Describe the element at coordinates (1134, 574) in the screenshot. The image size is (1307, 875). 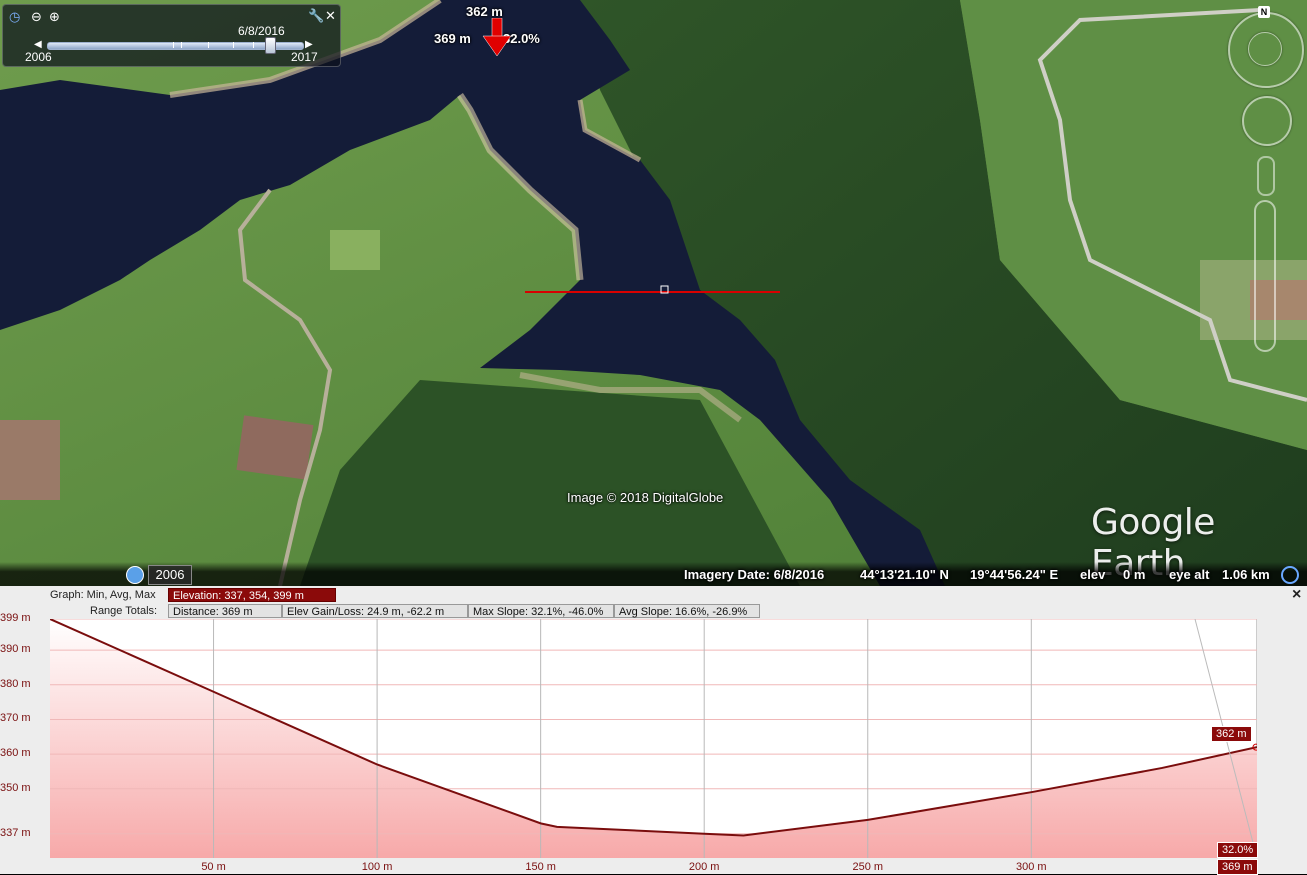
I see `elev-value: 0 m` at that location.